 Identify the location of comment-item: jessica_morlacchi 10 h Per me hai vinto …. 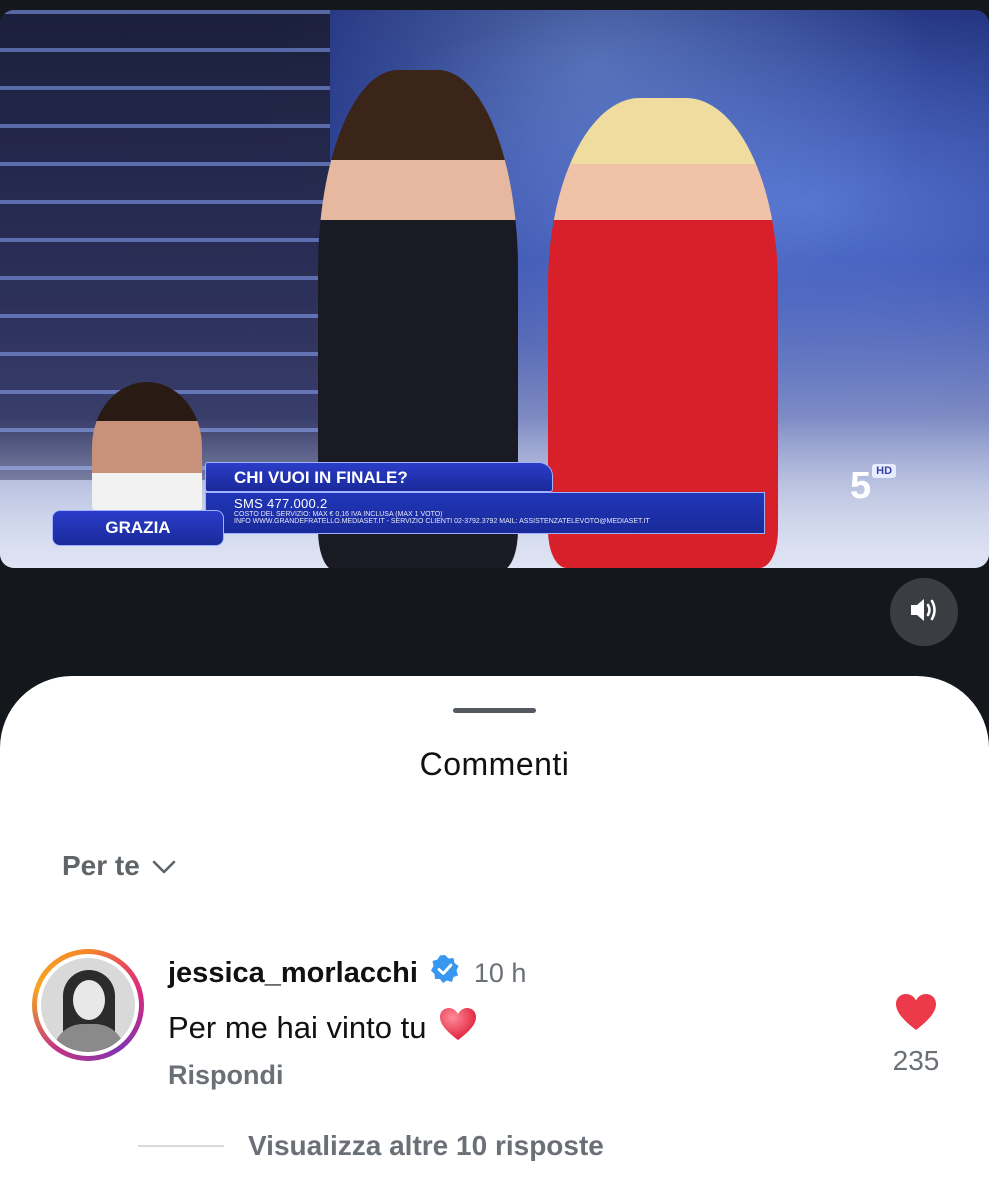
(494, 1021).